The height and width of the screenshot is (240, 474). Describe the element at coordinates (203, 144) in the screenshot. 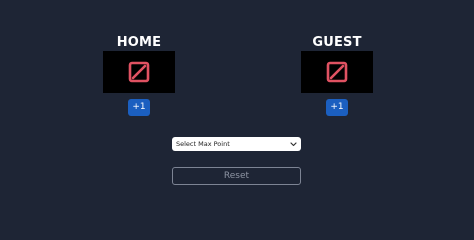

I see `max-point-select-value: Select Max Point` at that location.